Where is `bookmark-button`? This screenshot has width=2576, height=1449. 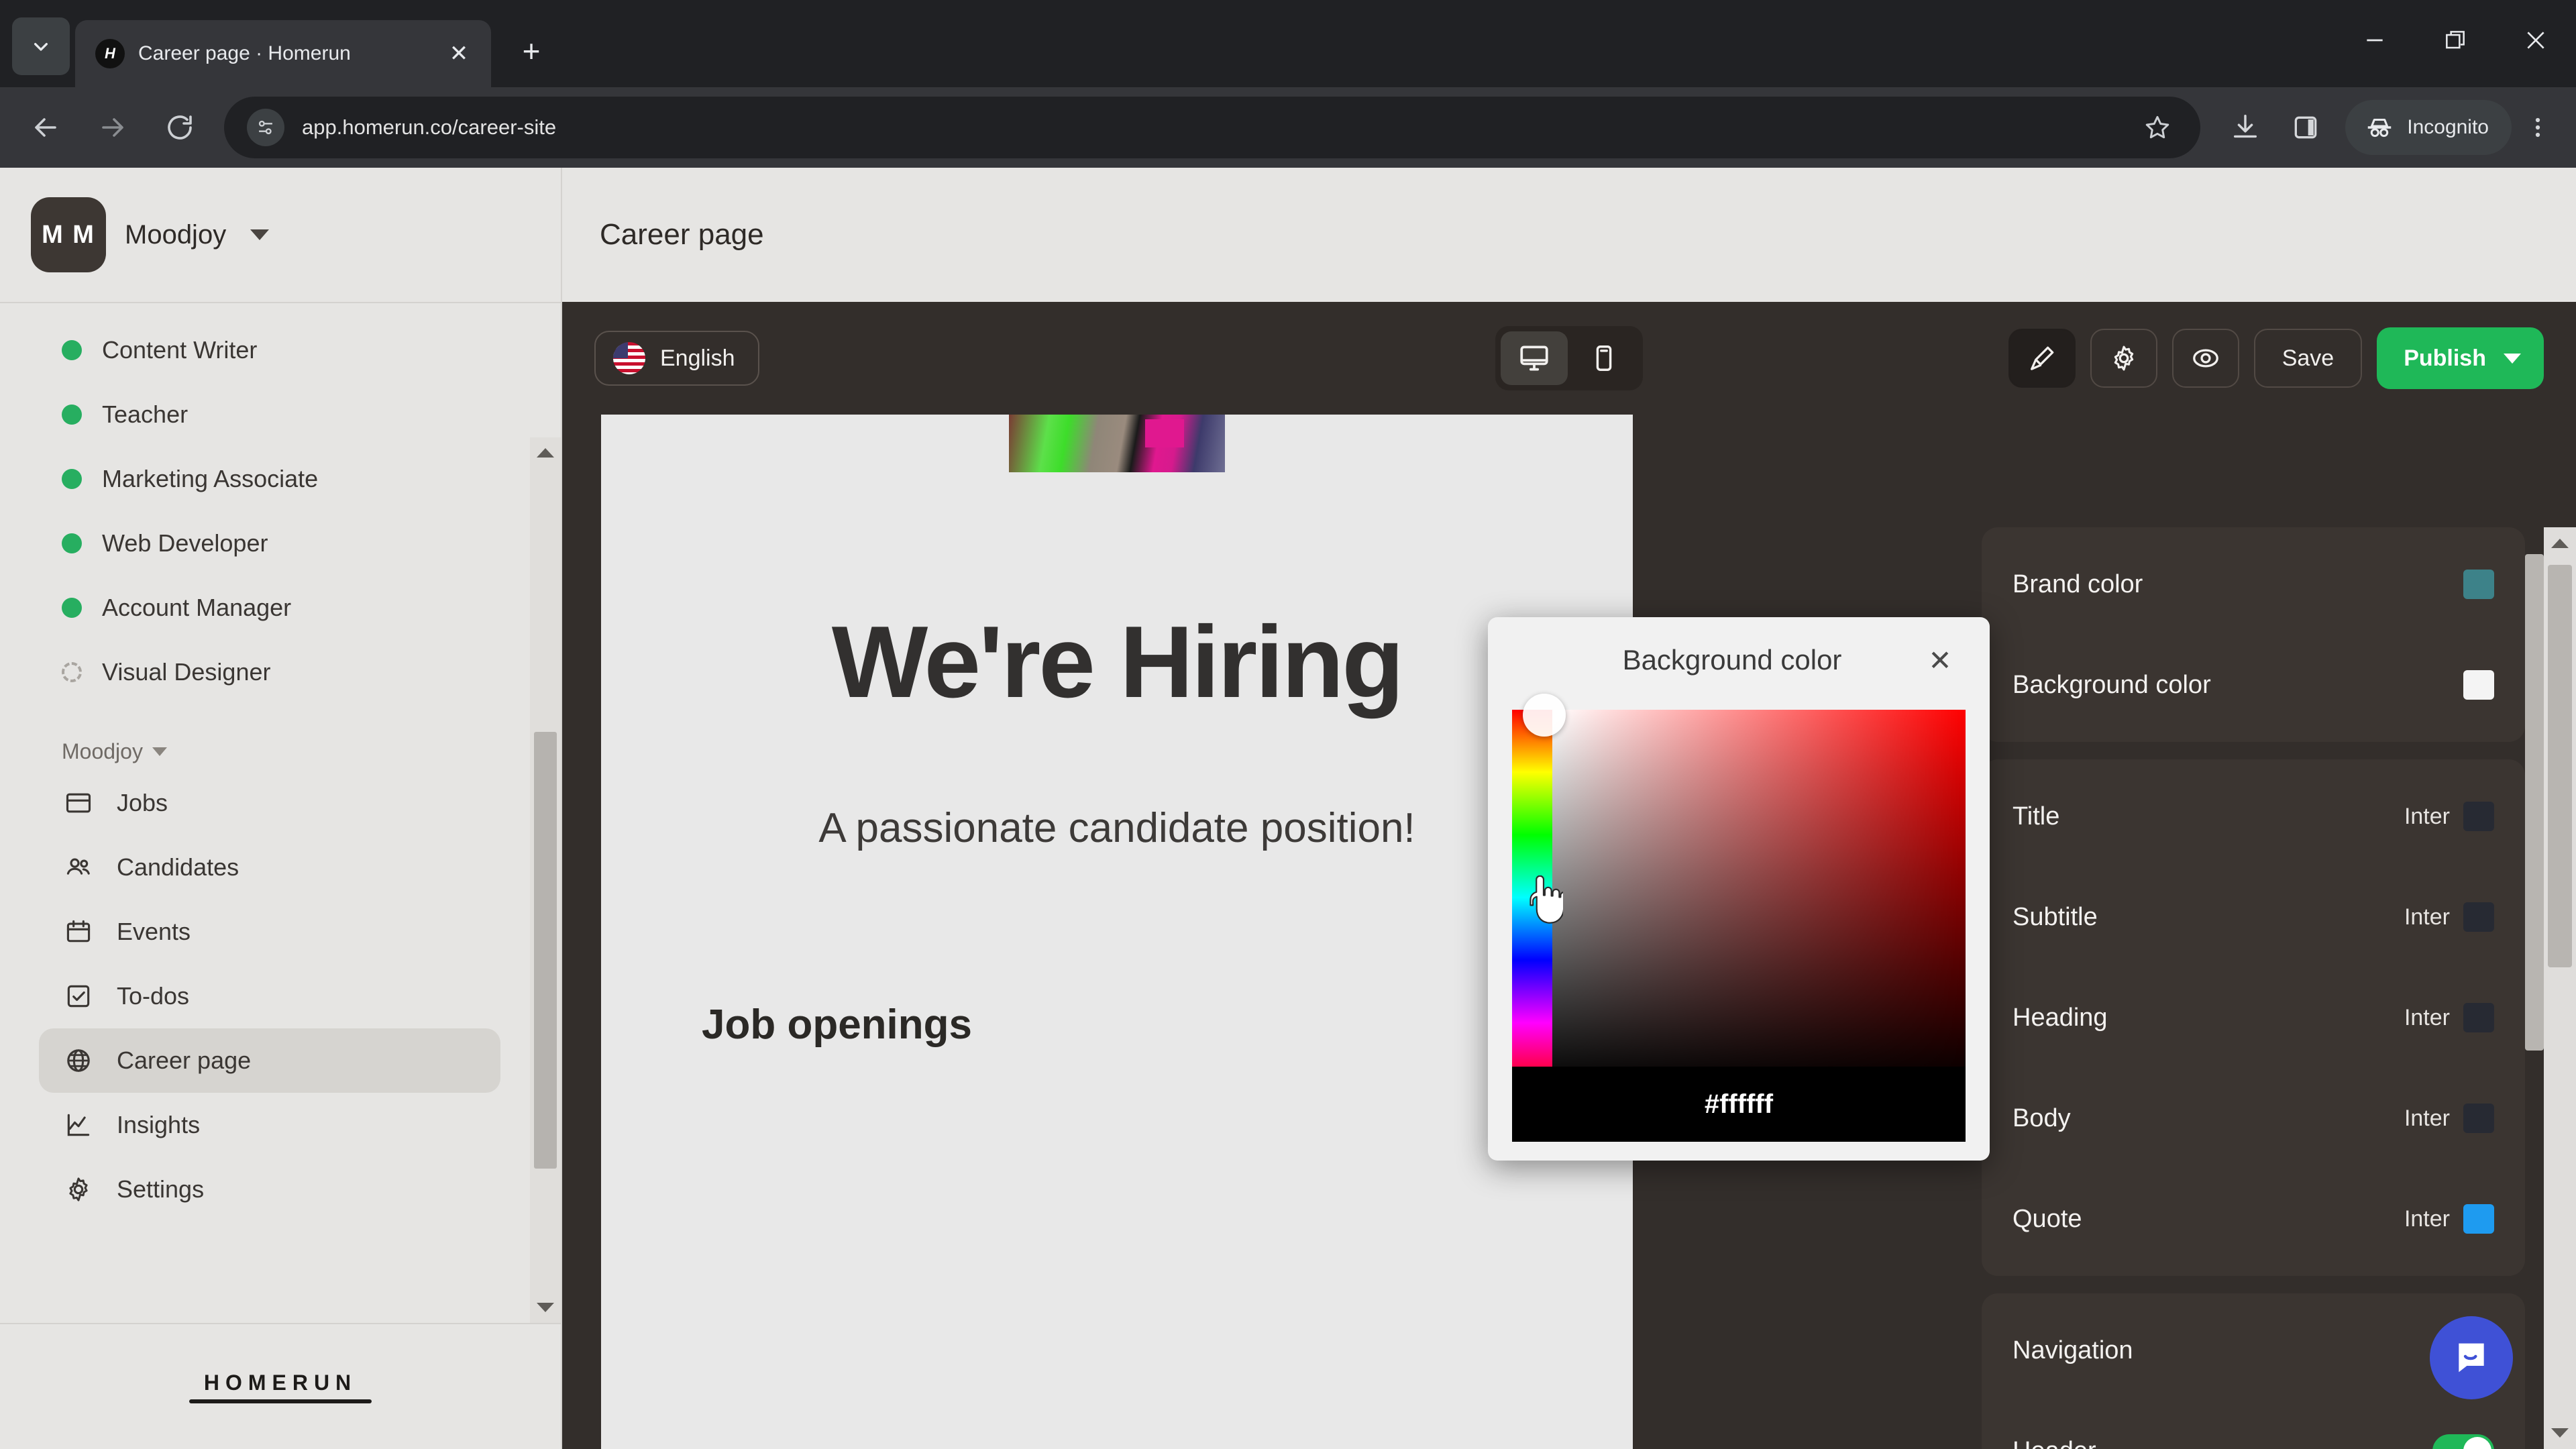
bookmark-button is located at coordinates (2157, 127).